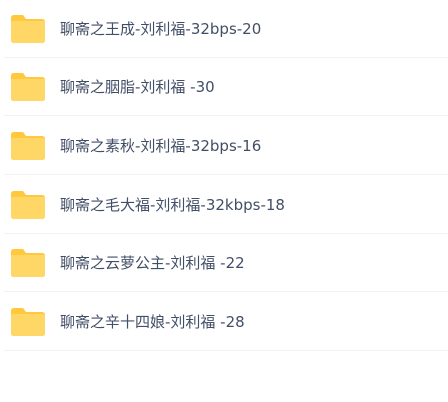  Describe the element at coordinates (137, 87) in the screenshot. I see `file-name: 聊斋之胭脂-刘利福 -30` at that location.